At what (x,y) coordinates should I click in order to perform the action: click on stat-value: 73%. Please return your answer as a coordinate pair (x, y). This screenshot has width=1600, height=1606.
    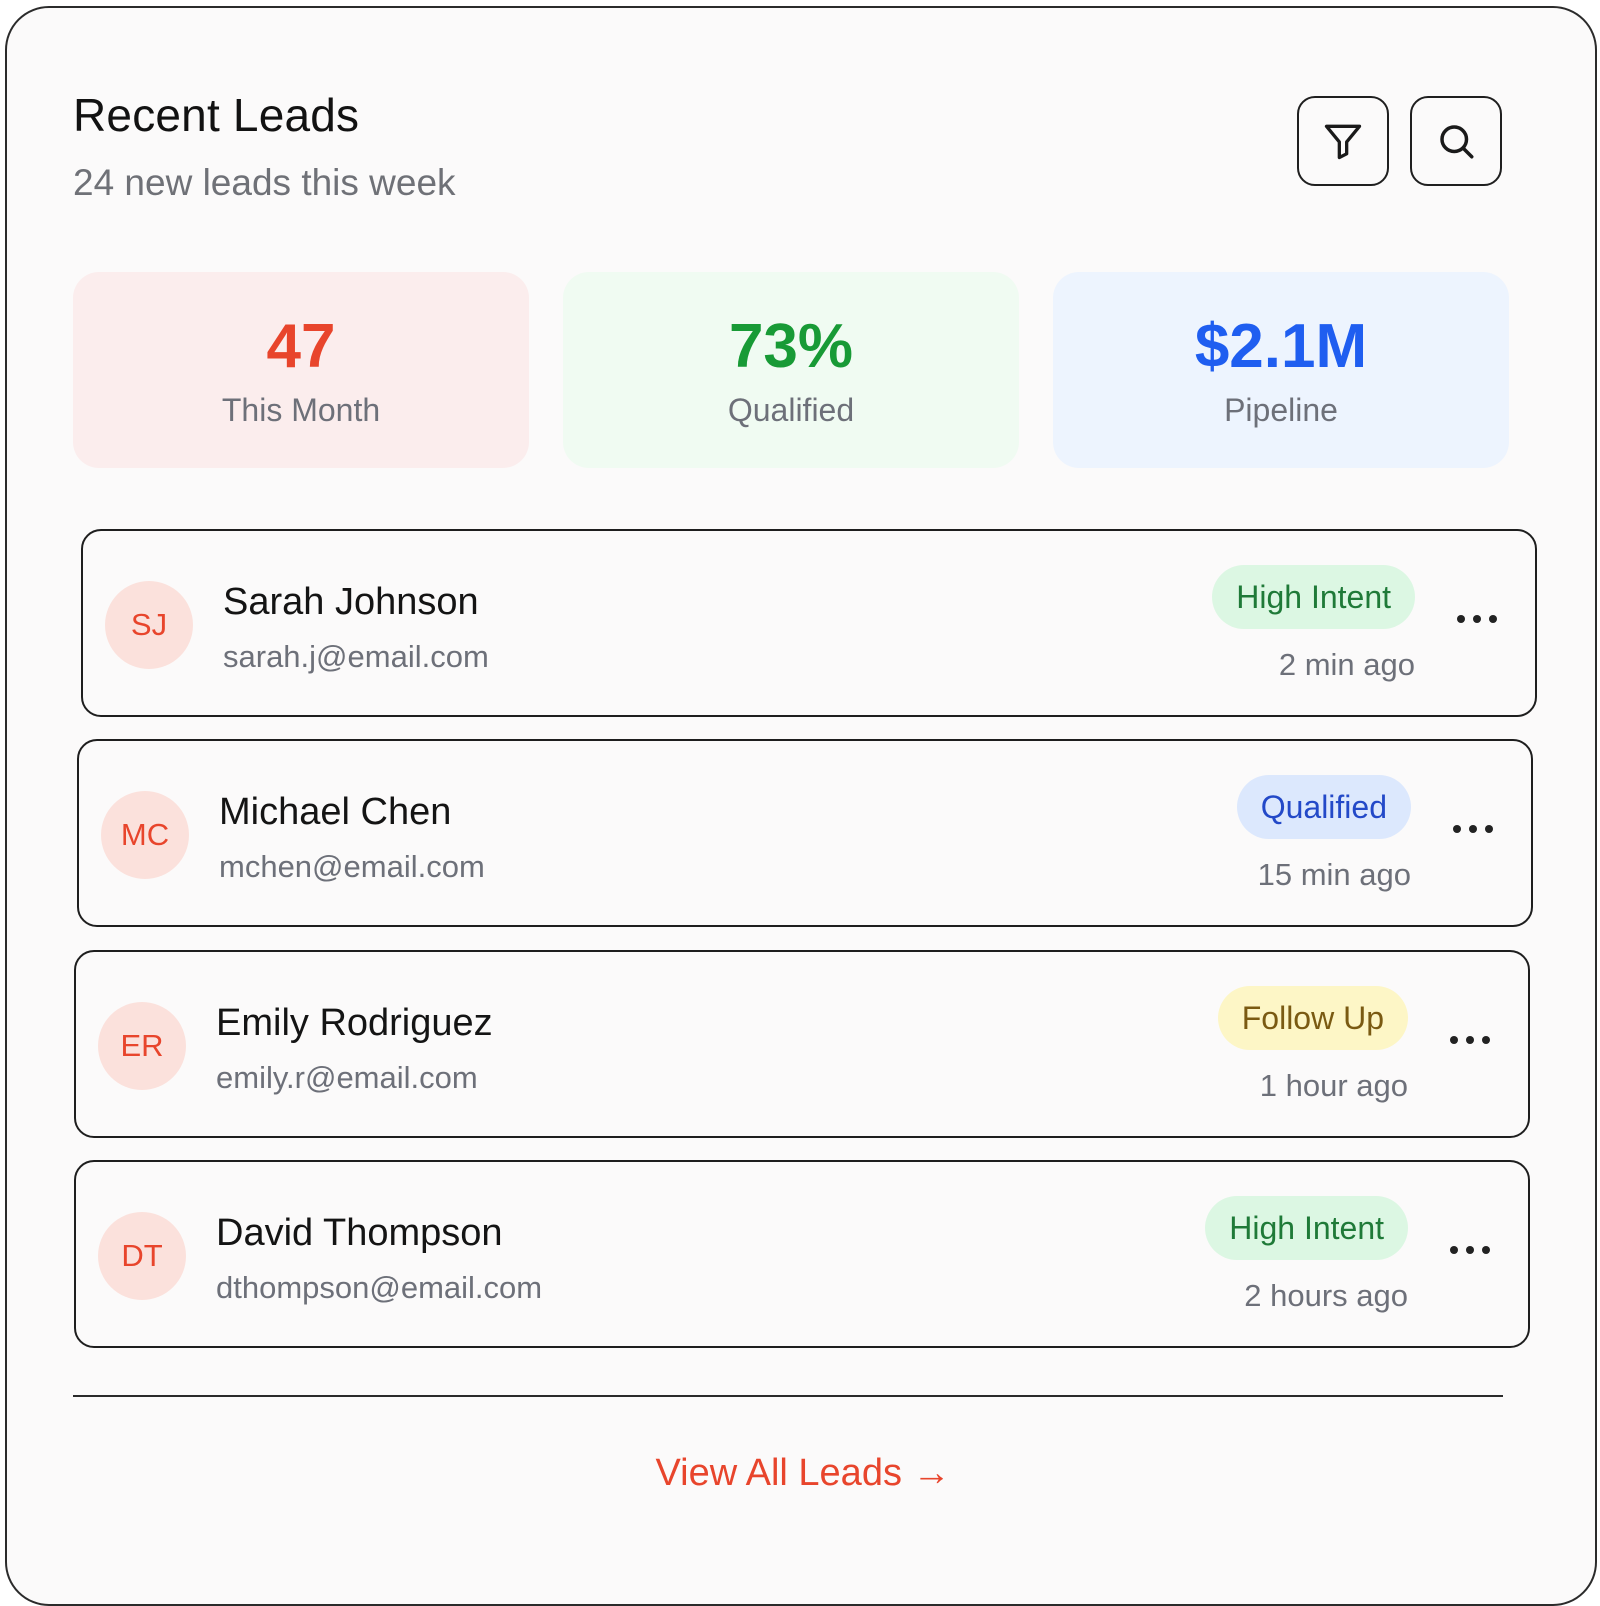
    Looking at the image, I should click on (791, 346).